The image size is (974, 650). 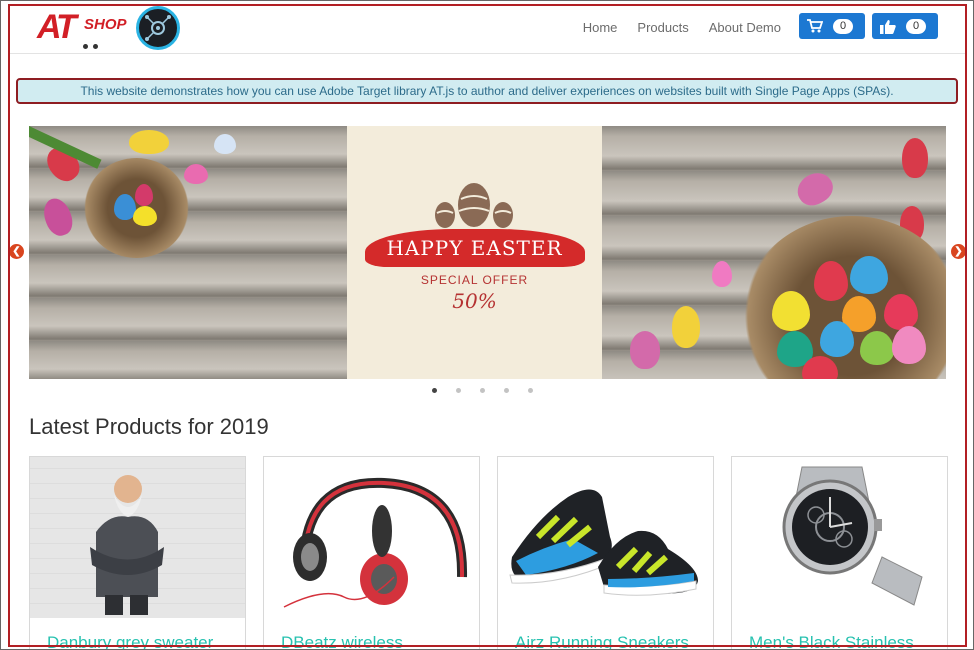 I want to click on cart-icon, so click(x=815, y=26).